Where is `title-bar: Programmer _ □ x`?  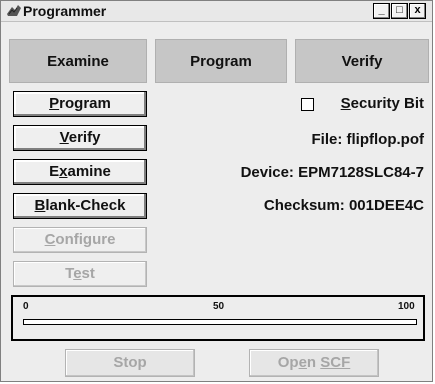 title-bar: Programmer _ □ x is located at coordinates (216, 11).